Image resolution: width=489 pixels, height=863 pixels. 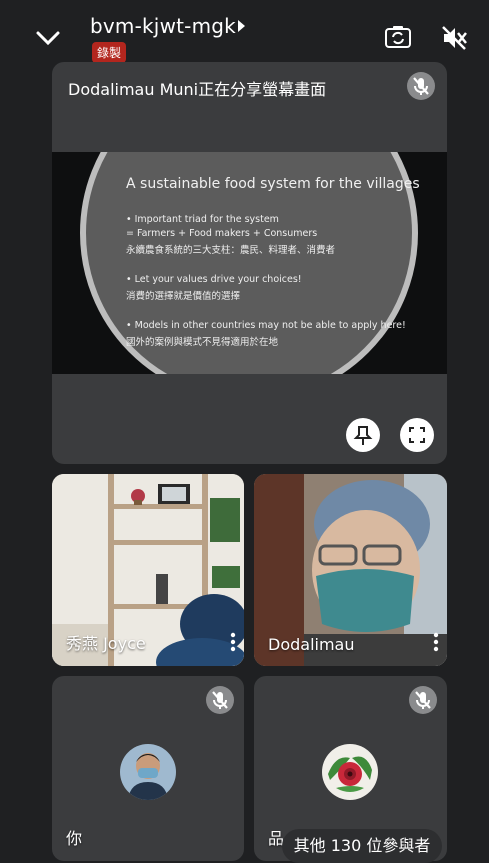 What do you see at coordinates (214, 279) in the screenshot?
I see `slide-line: • Let your values drive your choices!` at bounding box center [214, 279].